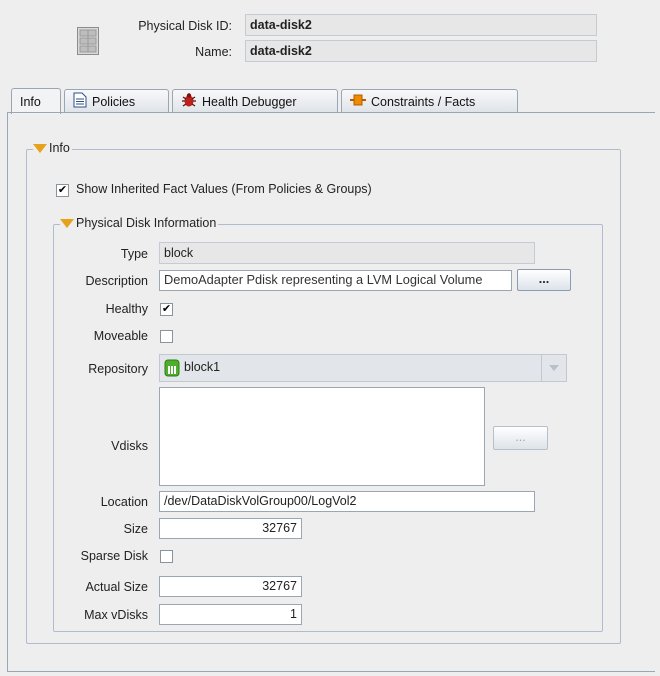 The width and height of the screenshot is (660, 676). What do you see at coordinates (358, 101) in the screenshot?
I see `constraint-icon` at bounding box center [358, 101].